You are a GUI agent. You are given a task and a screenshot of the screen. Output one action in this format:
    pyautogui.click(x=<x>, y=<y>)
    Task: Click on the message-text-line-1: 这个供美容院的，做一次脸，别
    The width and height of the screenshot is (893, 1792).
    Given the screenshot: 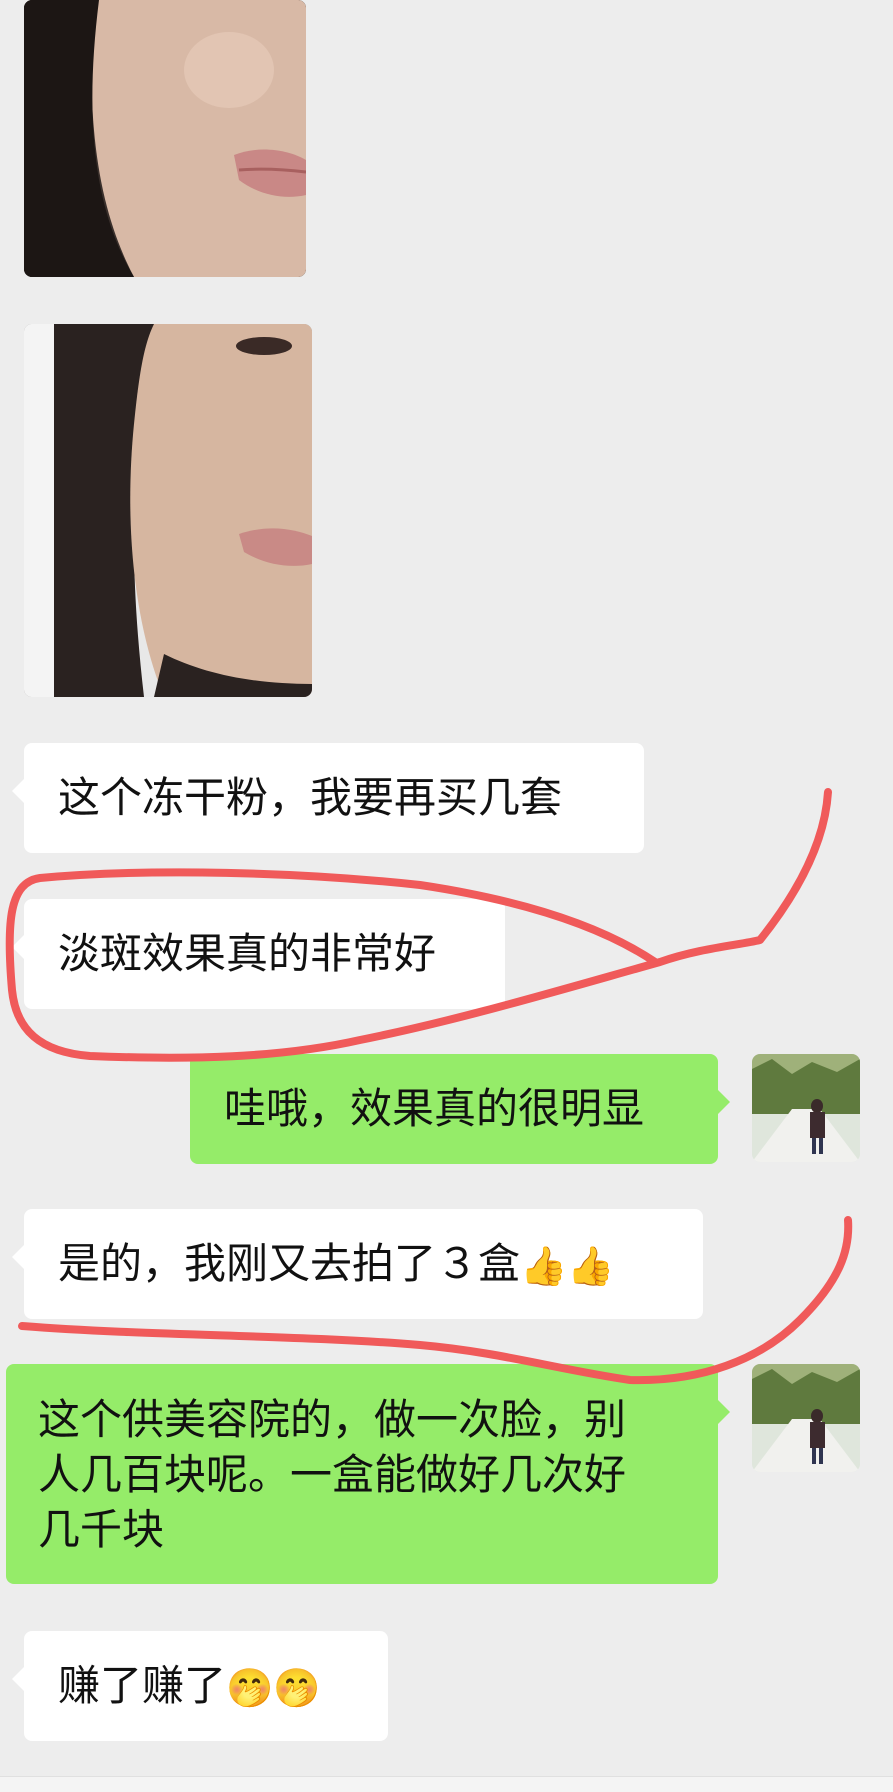 What is the action you would take?
    pyautogui.click(x=332, y=1419)
    